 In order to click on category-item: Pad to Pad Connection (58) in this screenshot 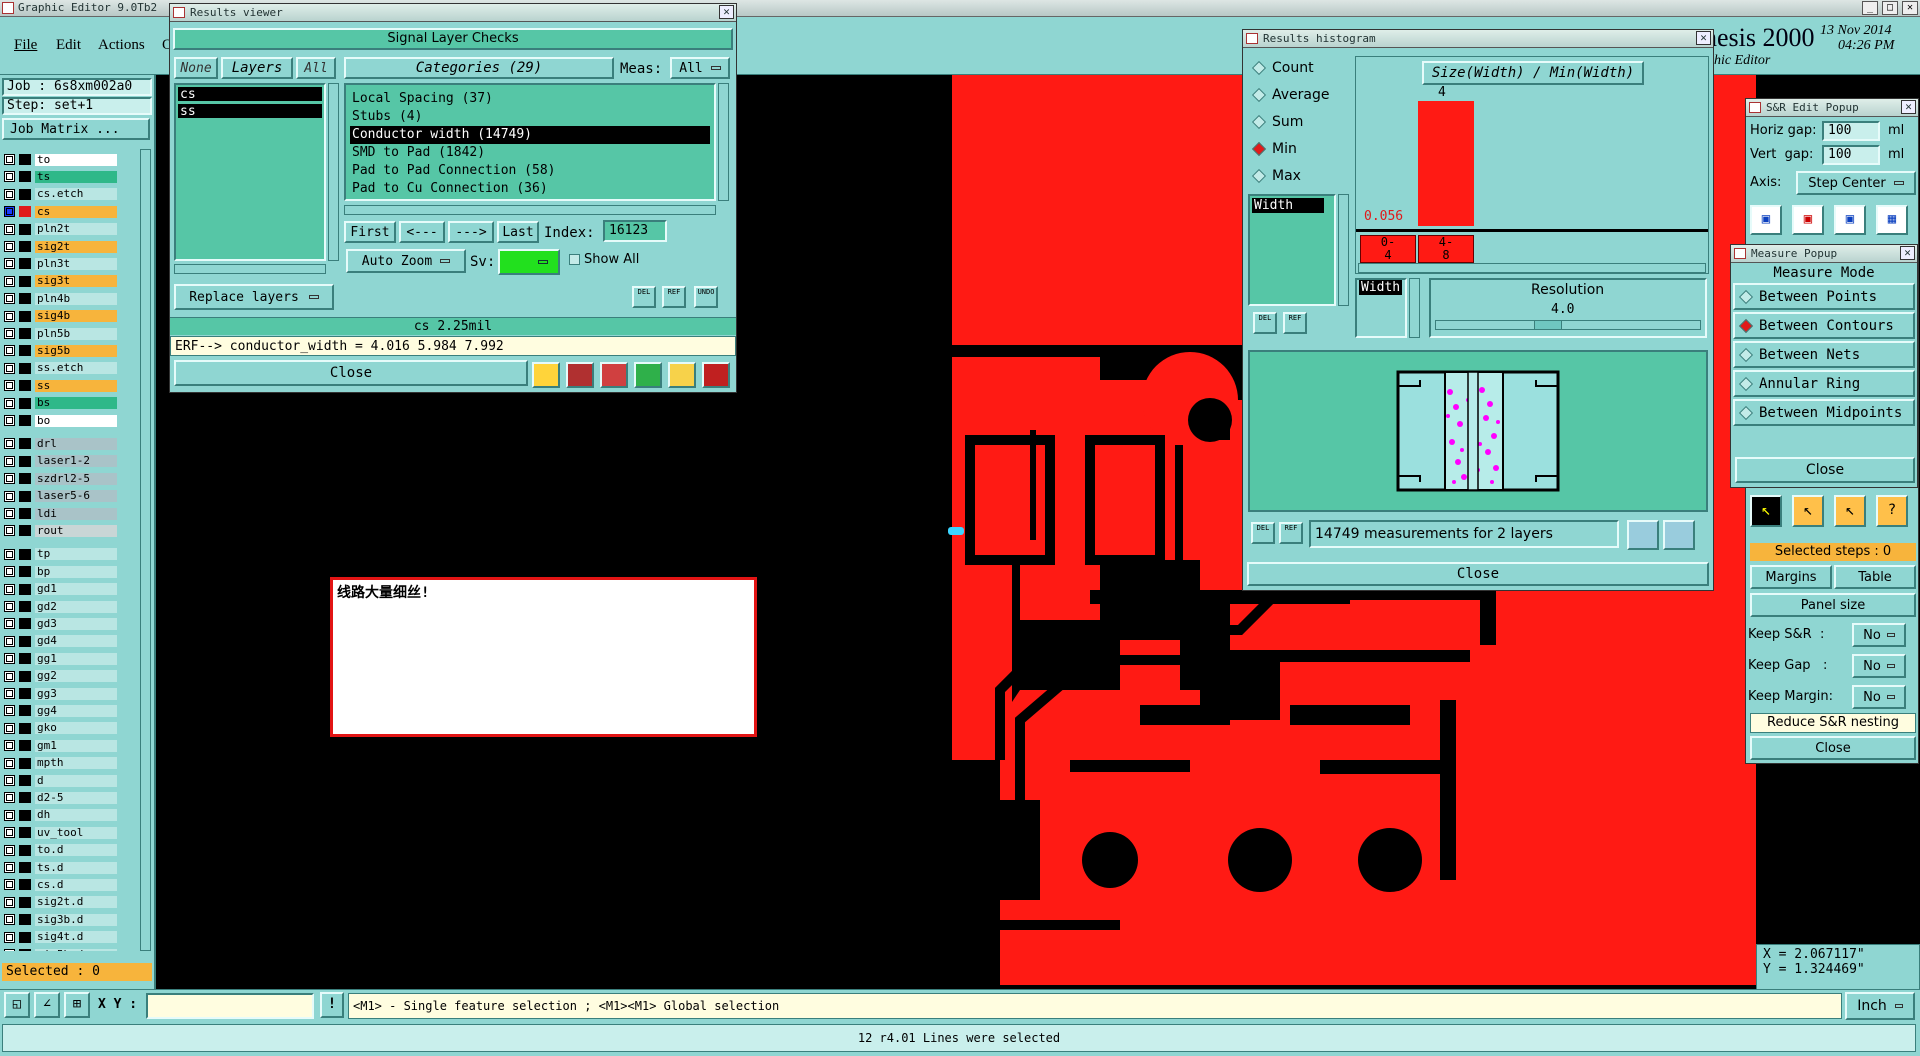, I will do `click(530, 171)`.